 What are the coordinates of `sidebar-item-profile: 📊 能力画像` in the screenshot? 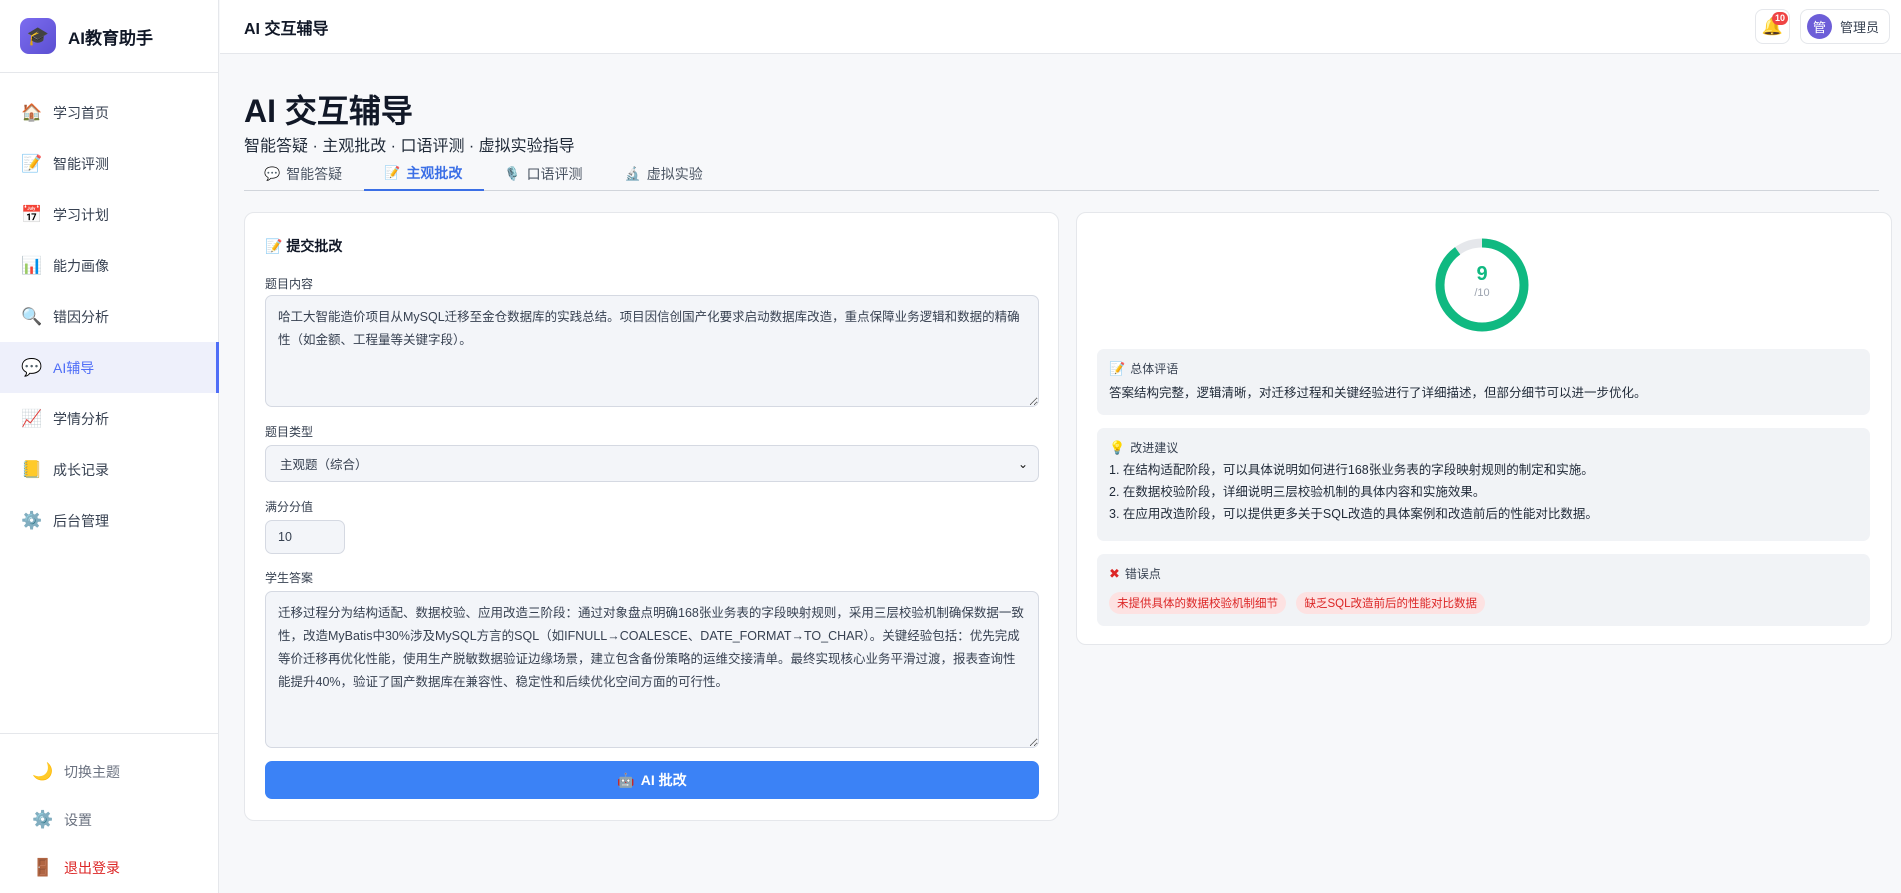 It's located at (109, 265).